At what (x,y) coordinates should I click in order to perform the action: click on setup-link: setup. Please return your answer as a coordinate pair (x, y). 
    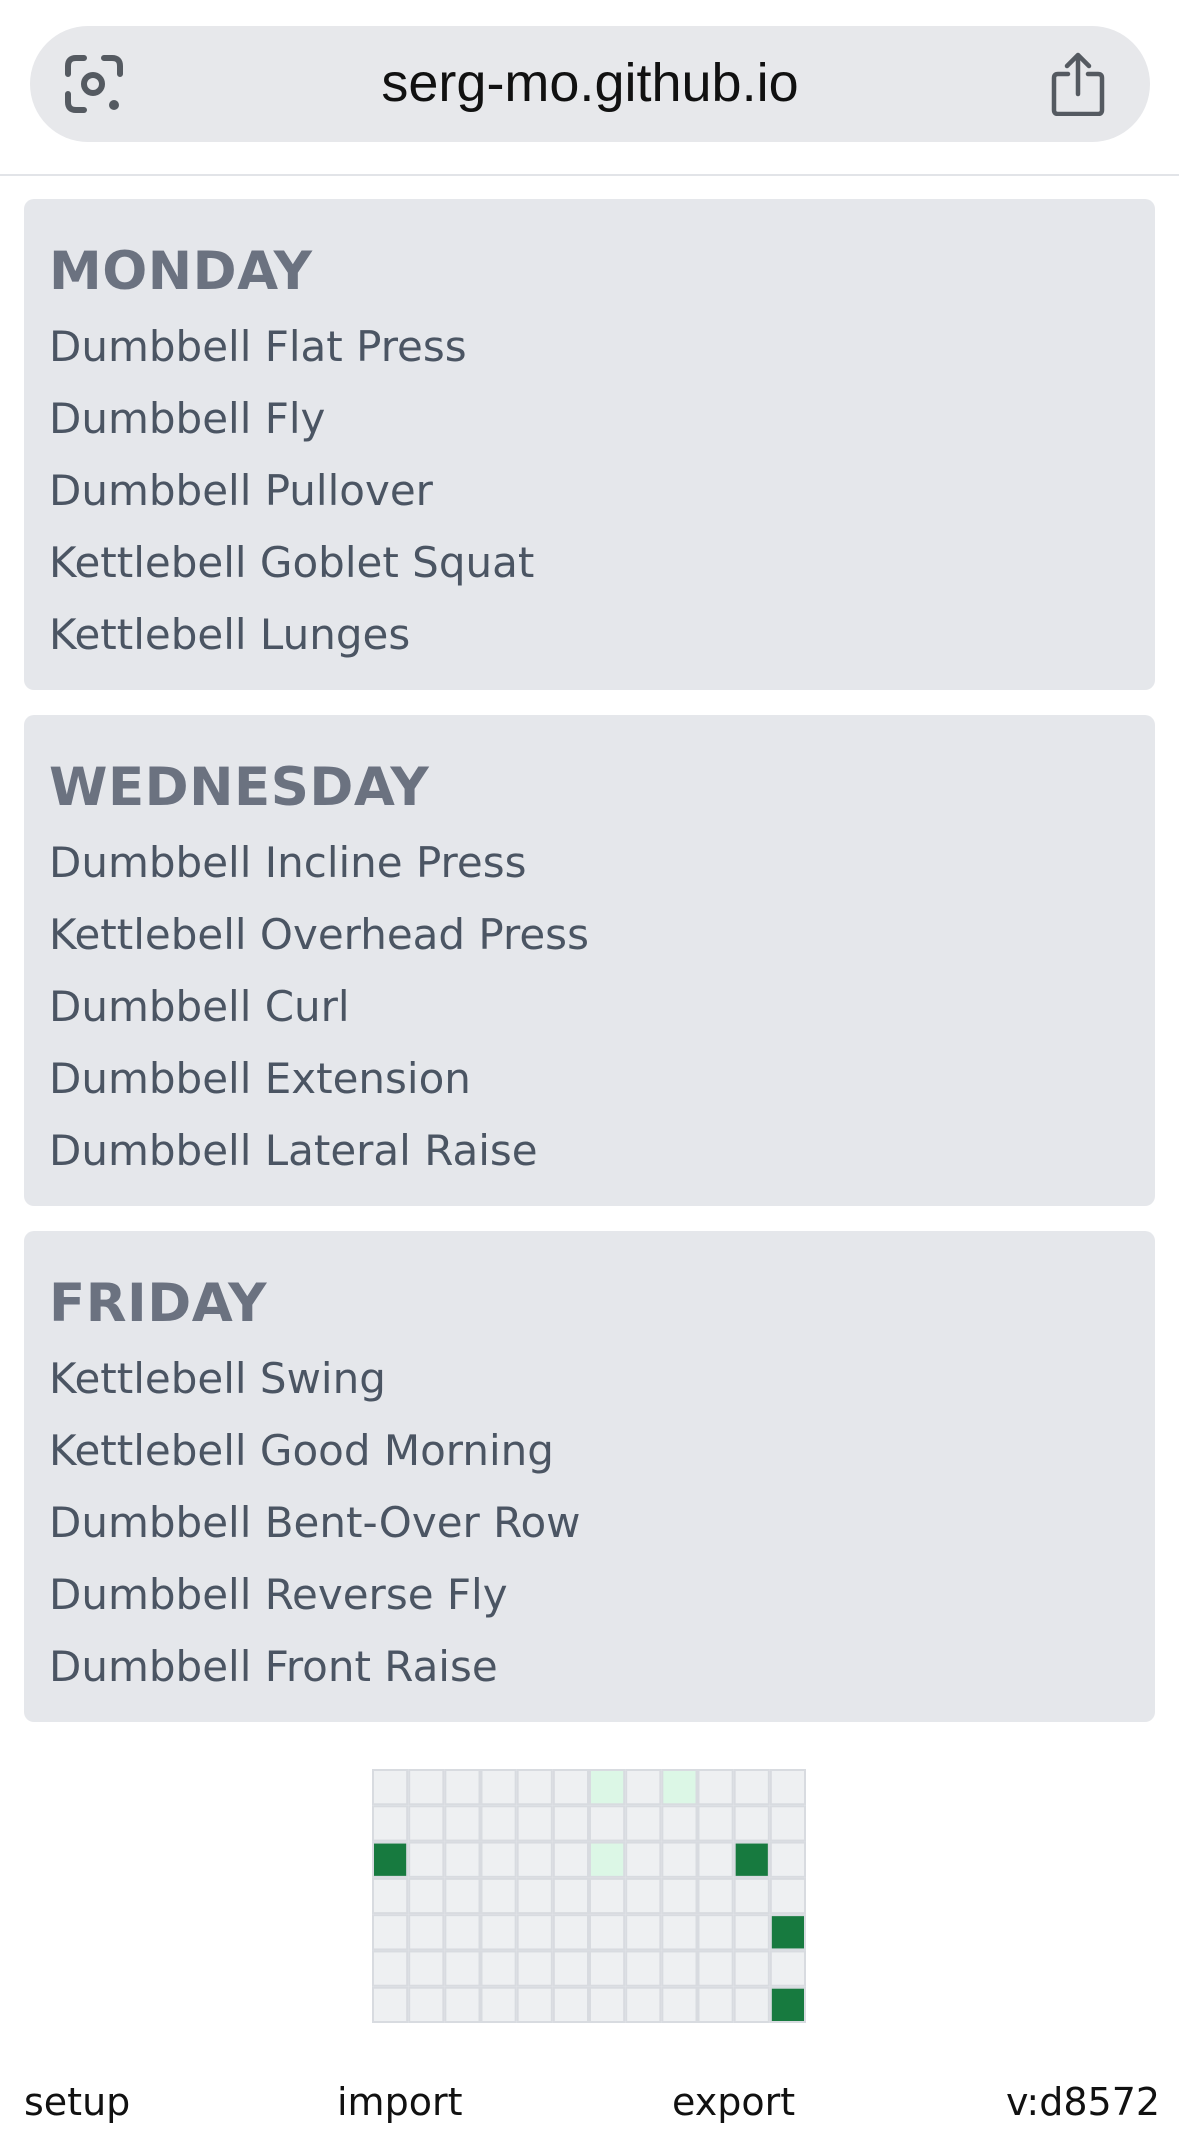
    Looking at the image, I should click on (77, 2102).